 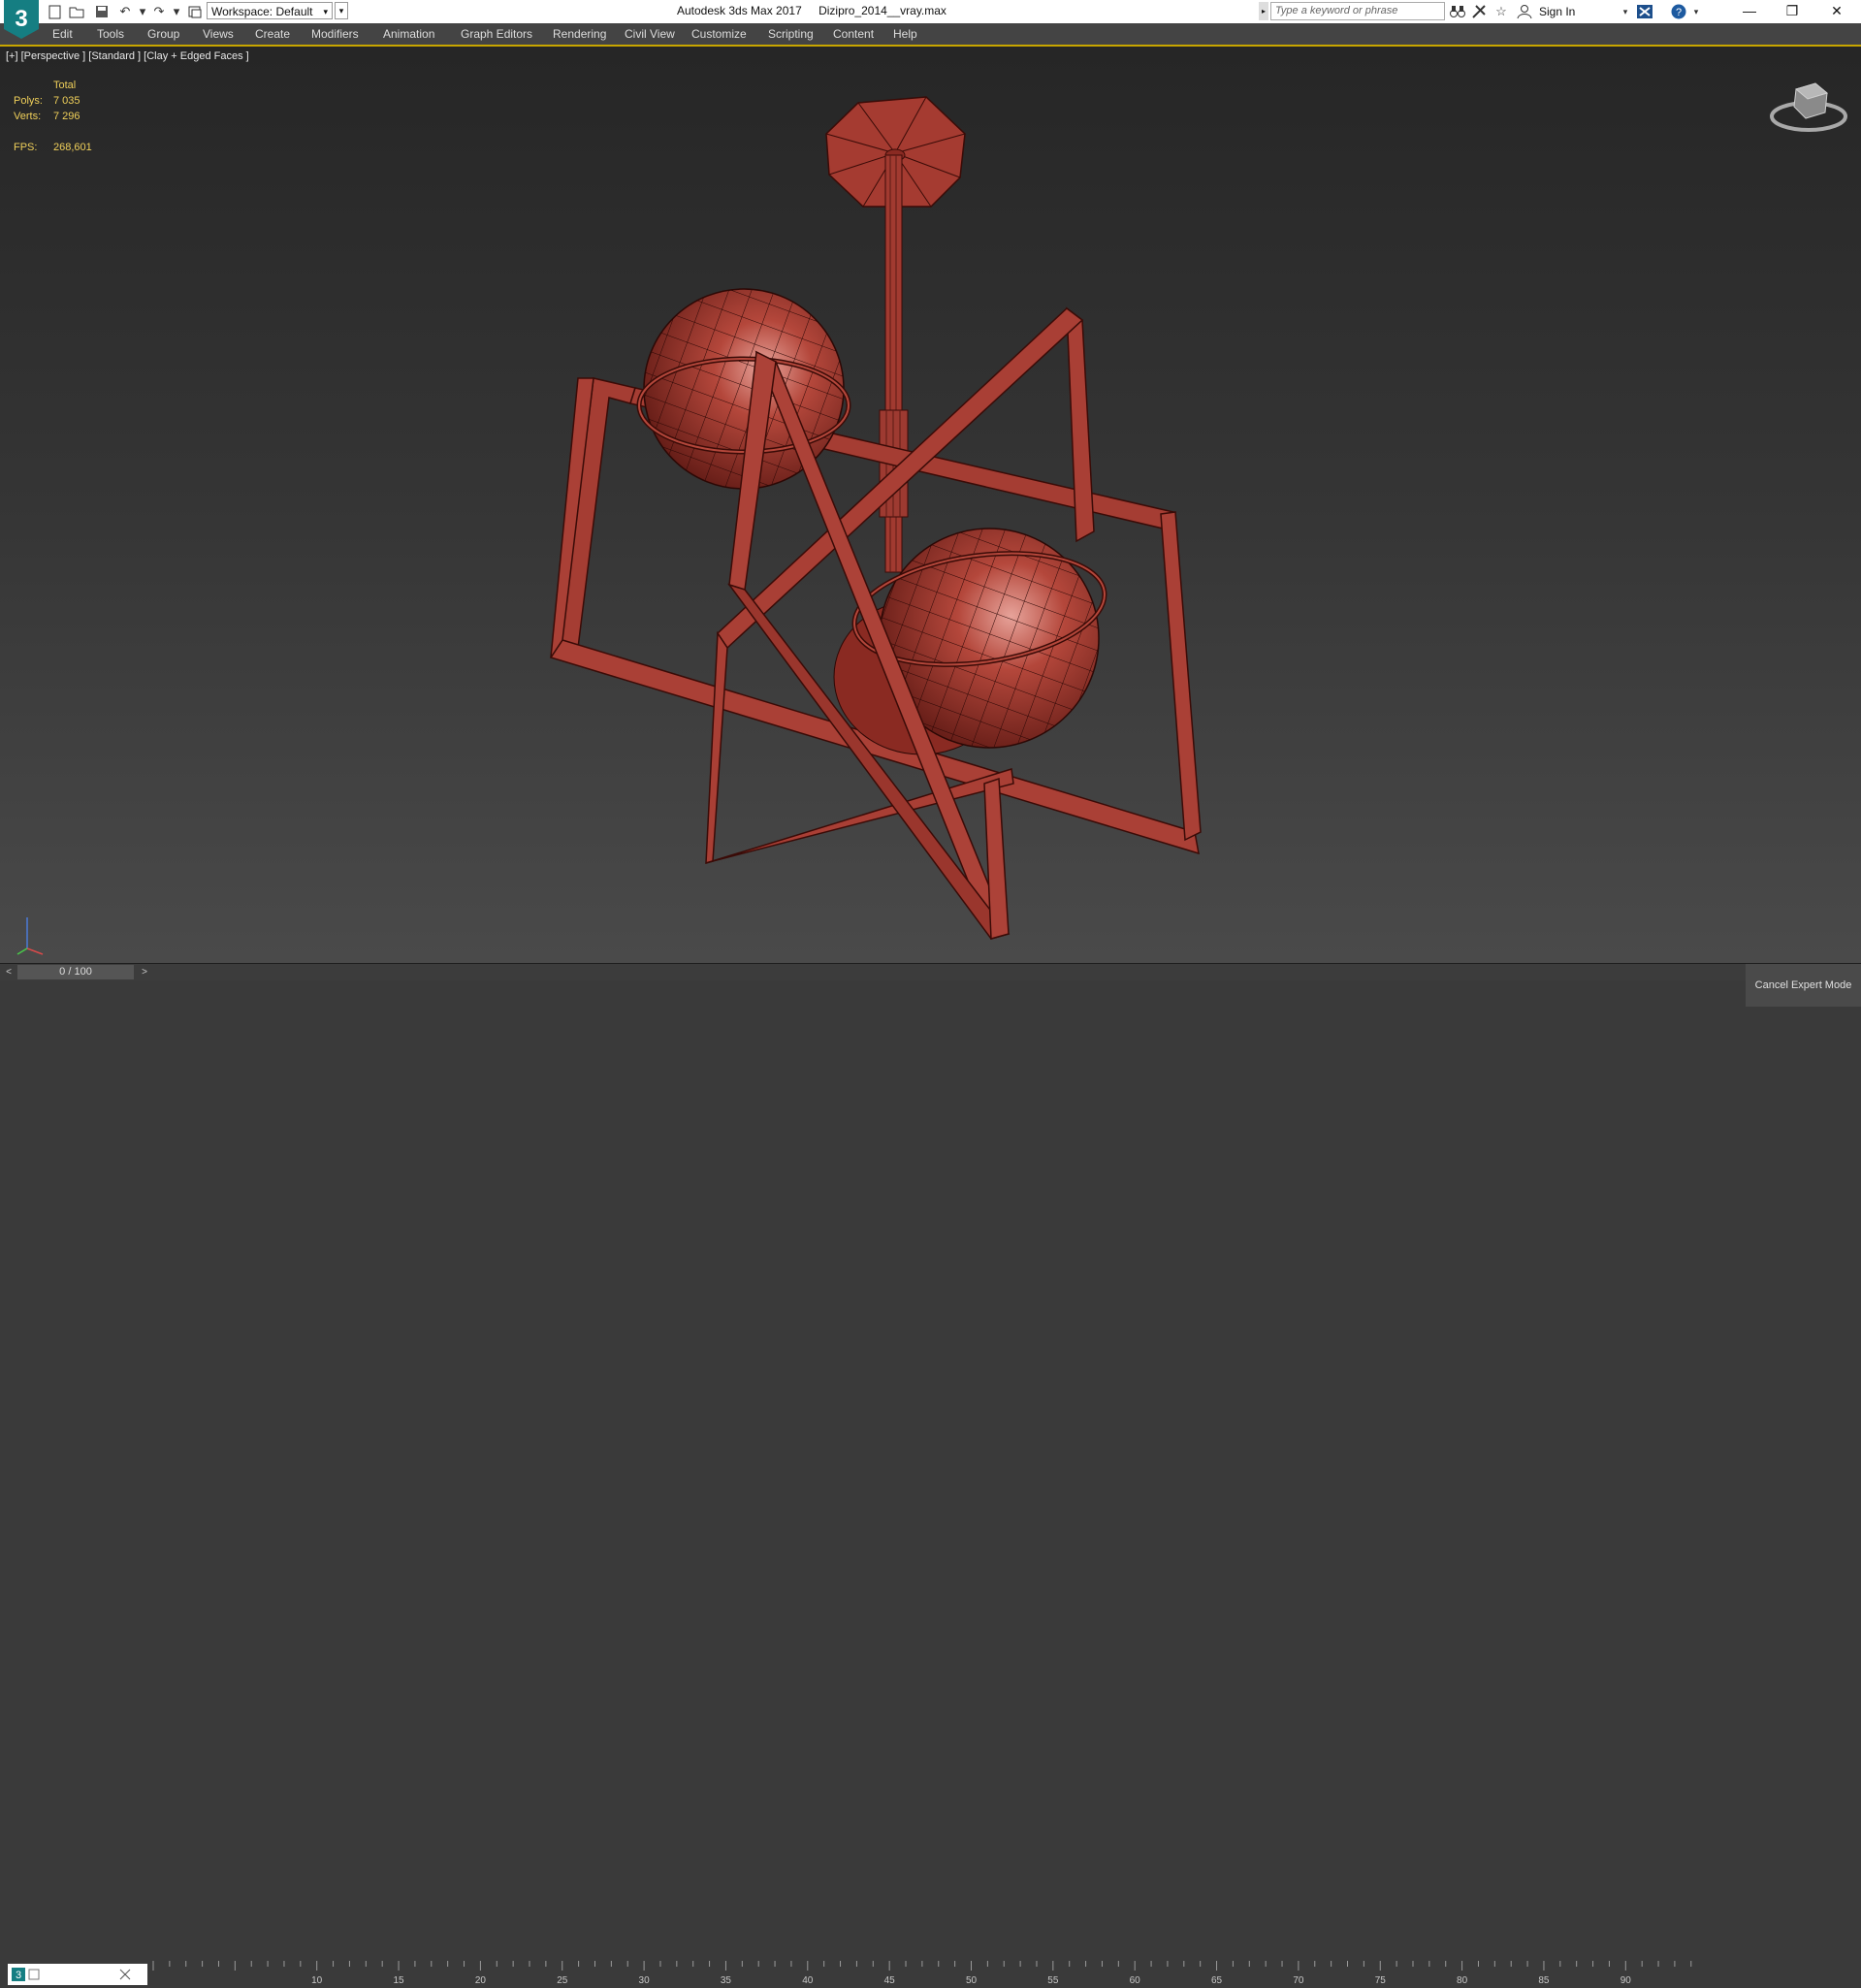 What do you see at coordinates (110, 34) in the screenshot?
I see `menu-tools: Tools` at bounding box center [110, 34].